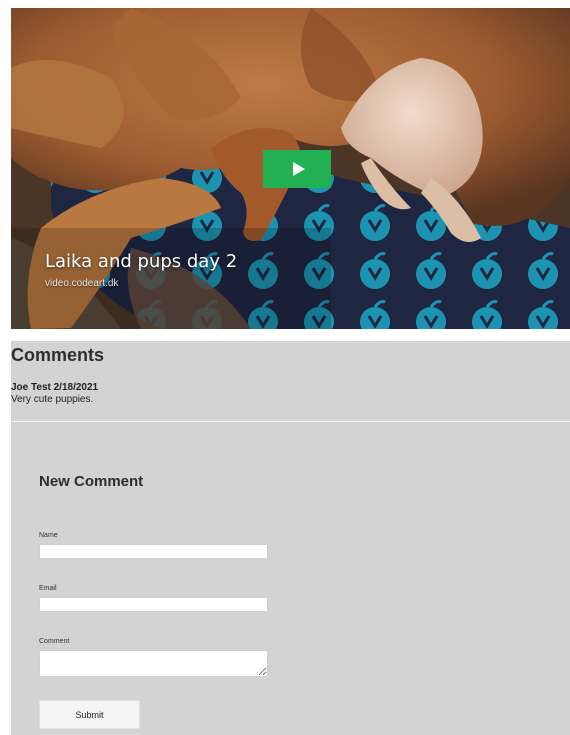  What do you see at coordinates (48, 535) in the screenshot?
I see `name-label: Name` at bounding box center [48, 535].